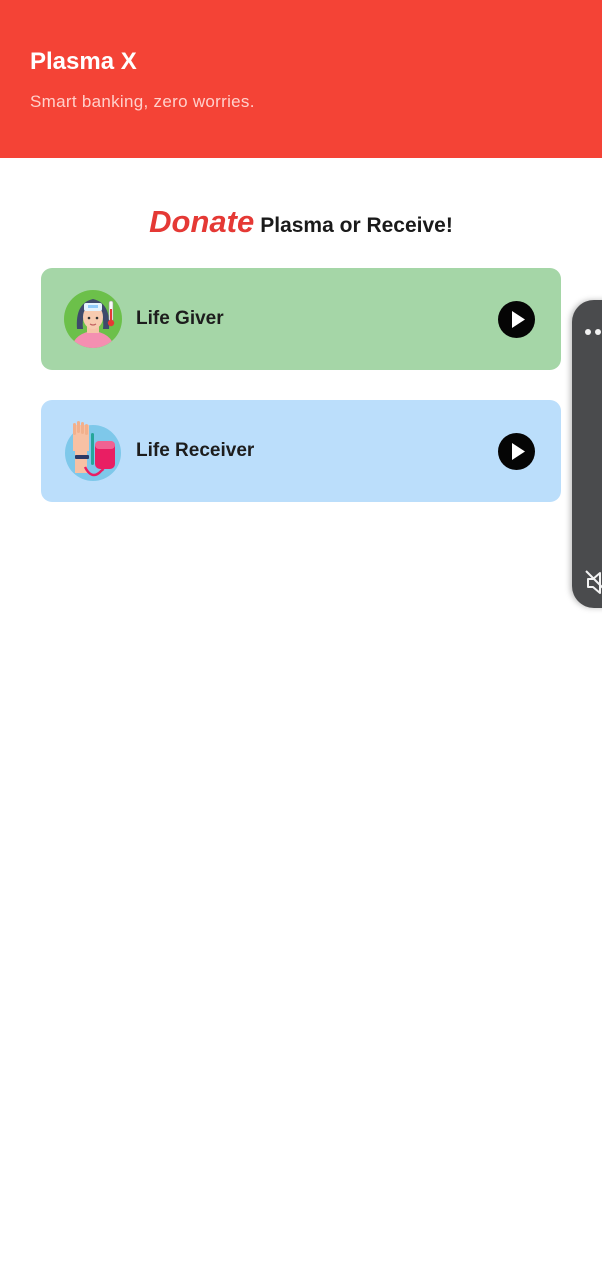 This screenshot has height=1280, width=602. What do you see at coordinates (301, 319) in the screenshot?
I see `life-giver-card: Life Giver` at bounding box center [301, 319].